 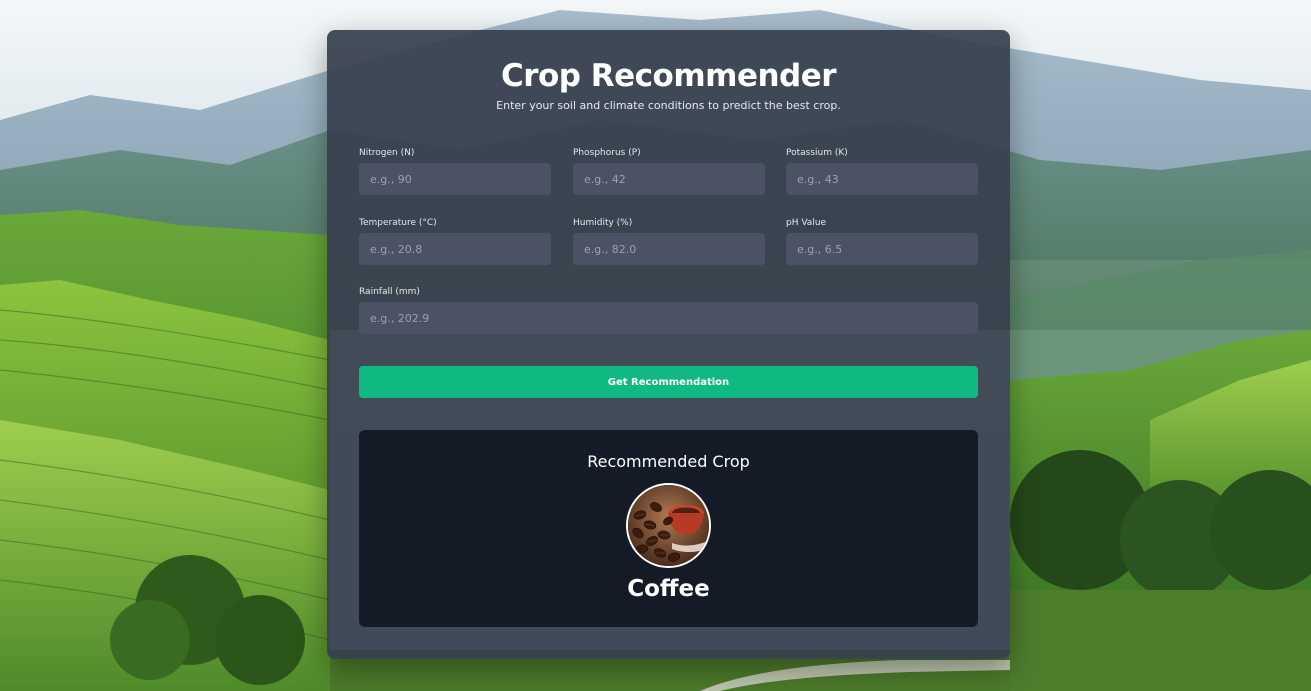 I want to click on ph-input, so click(x=882, y=249).